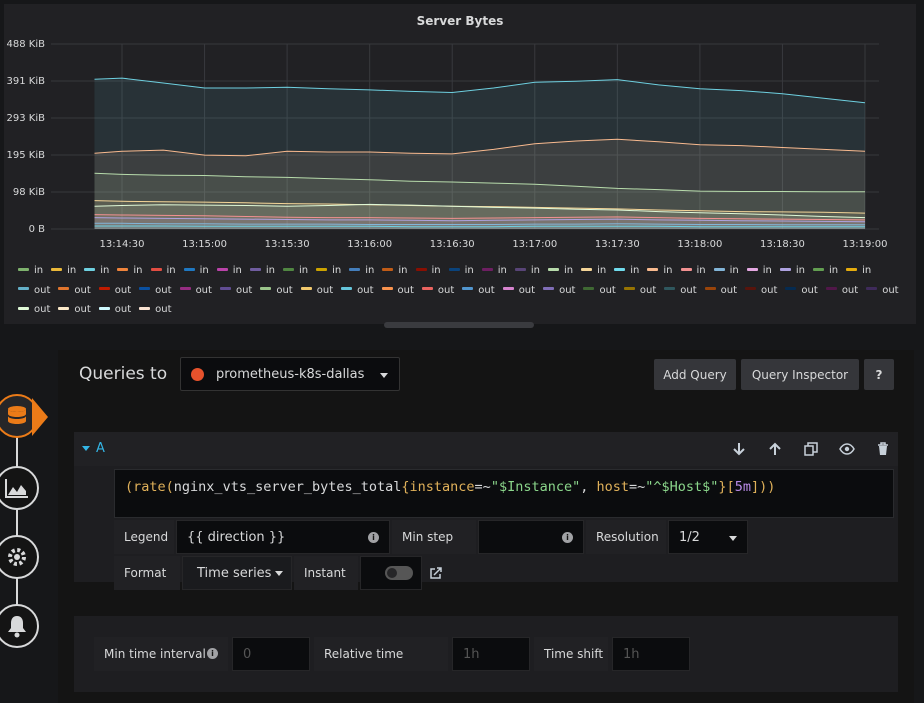 This screenshot has height=703, width=924. What do you see at coordinates (491, 654) in the screenshot?
I see `relative-time-input: 1h` at bounding box center [491, 654].